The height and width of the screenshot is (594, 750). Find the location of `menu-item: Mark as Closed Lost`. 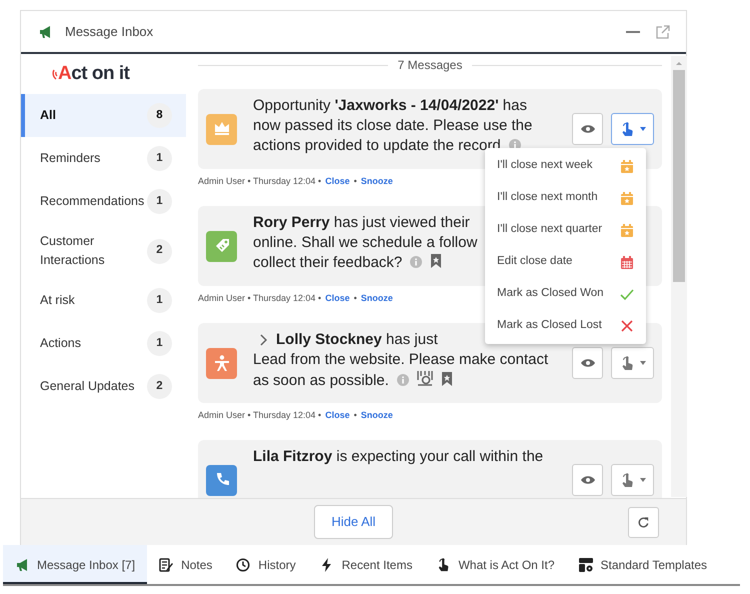

menu-item: Mark as Closed Lost is located at coordinates (565, 326).